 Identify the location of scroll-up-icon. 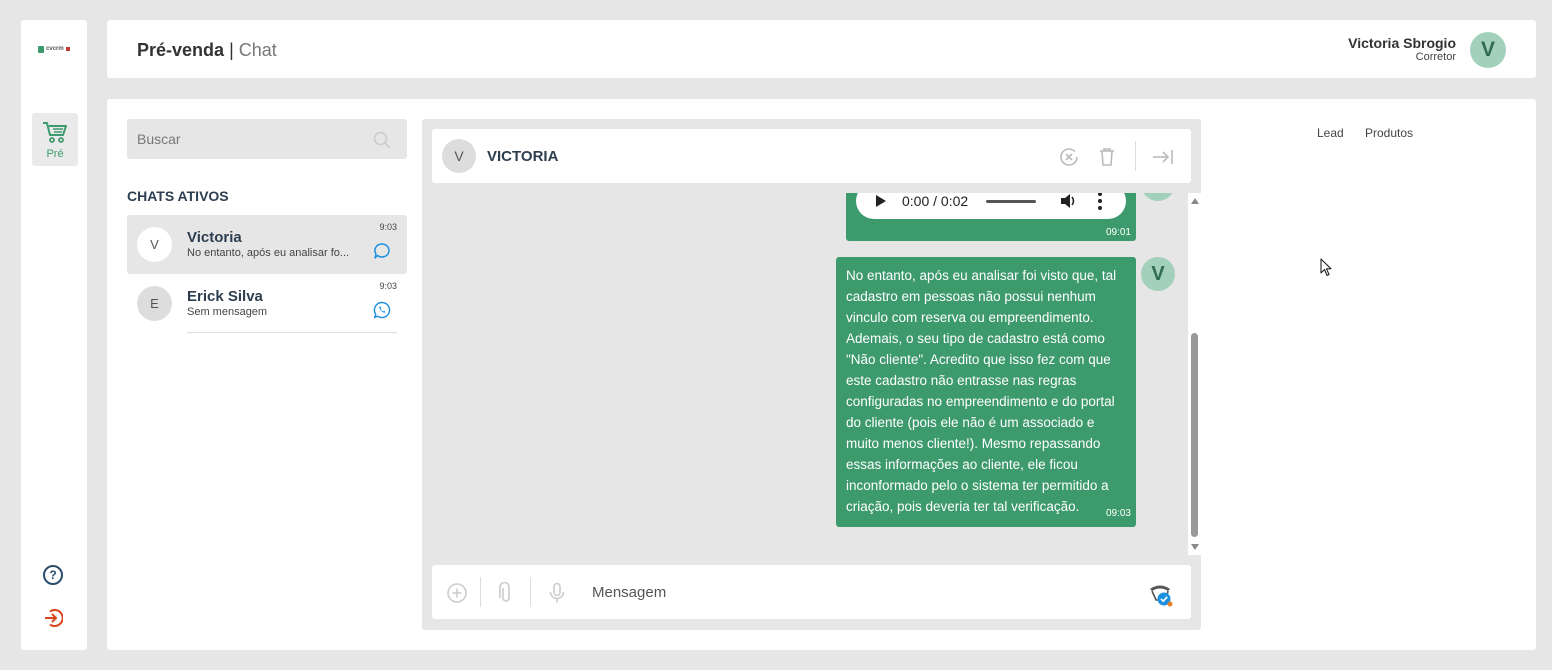
(1195, 201).